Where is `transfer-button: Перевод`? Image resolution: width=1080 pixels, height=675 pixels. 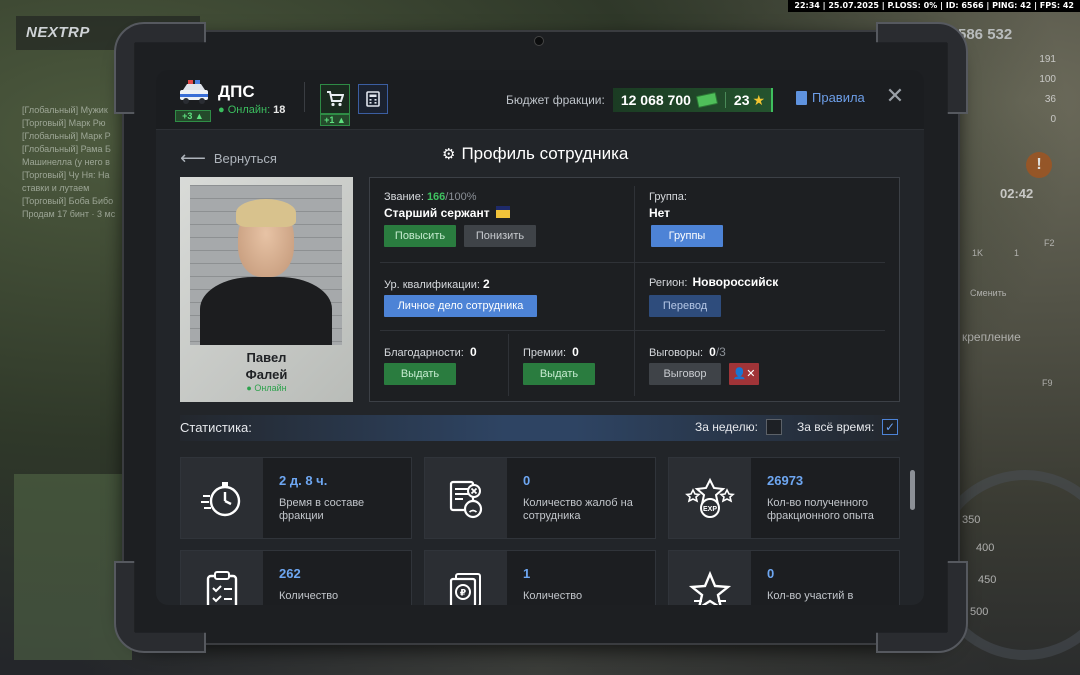 transfer-button: Перевод is located at coordinates (685, 306).